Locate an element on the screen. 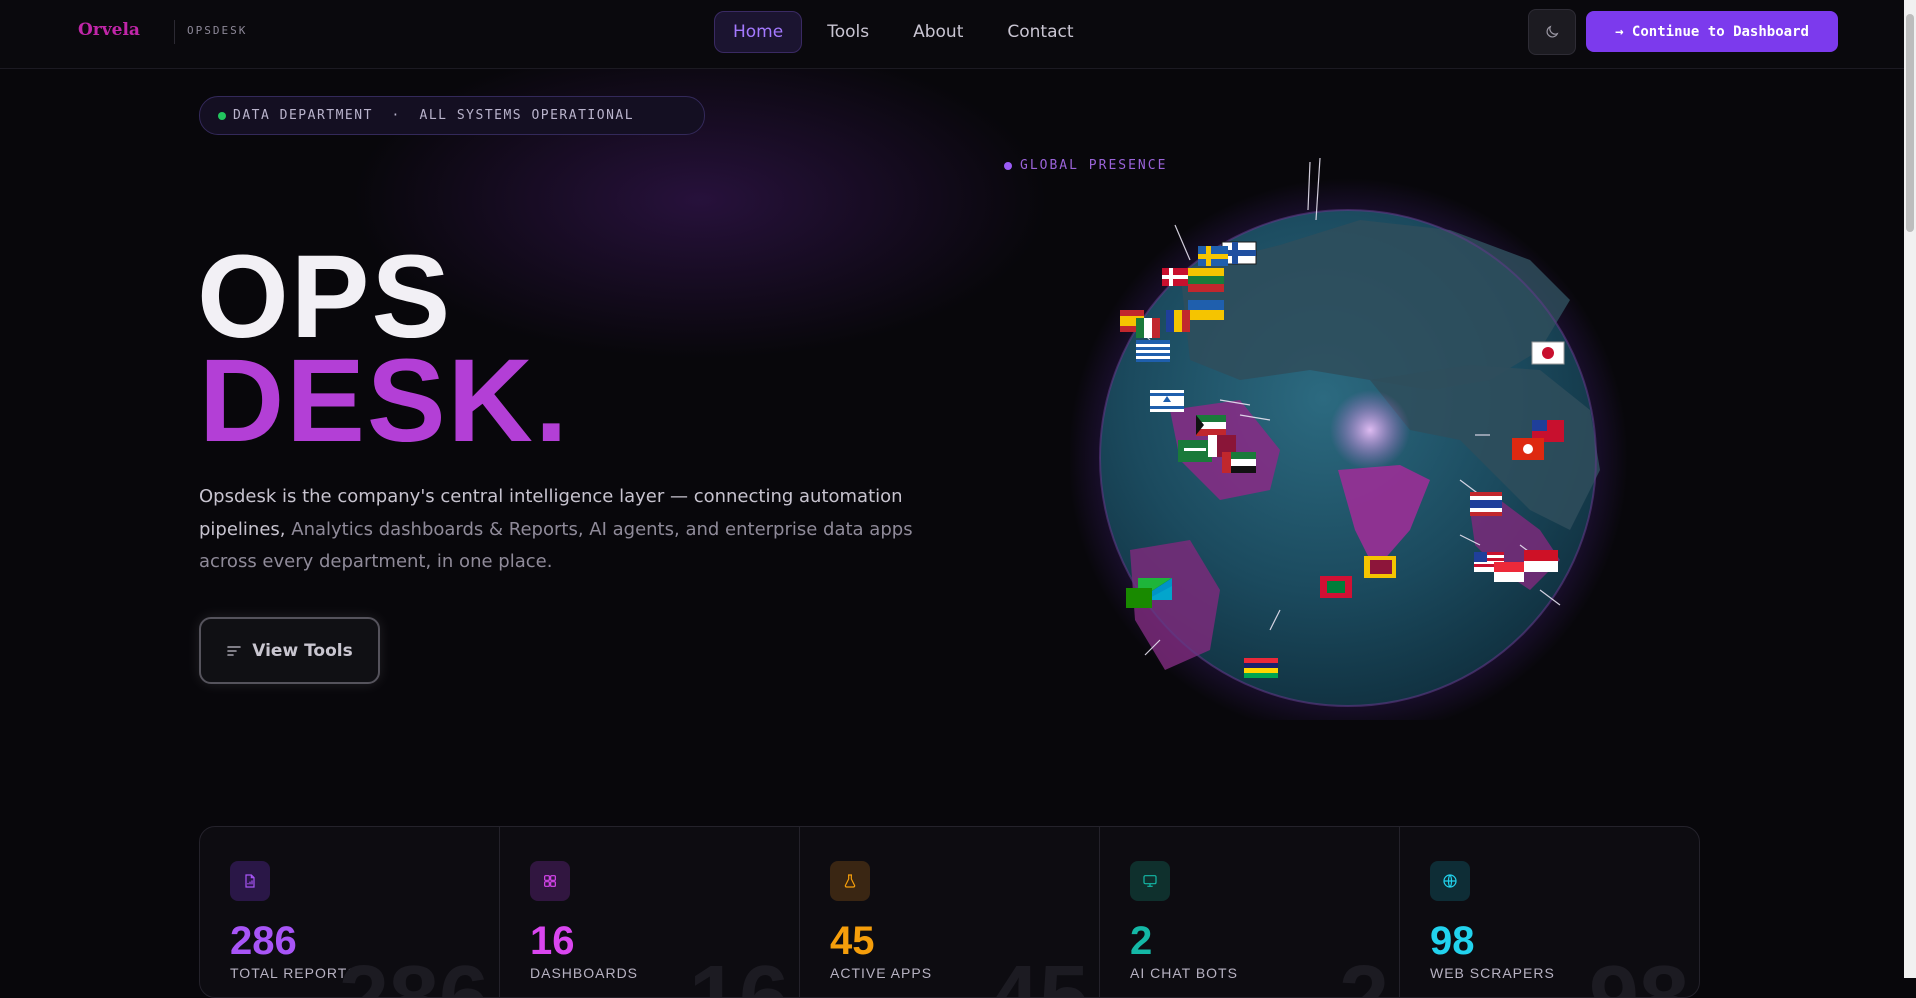 Image resolution: width=1916 pixels, height=998 pixels. hero-glow is located at coordinates (700, 200).